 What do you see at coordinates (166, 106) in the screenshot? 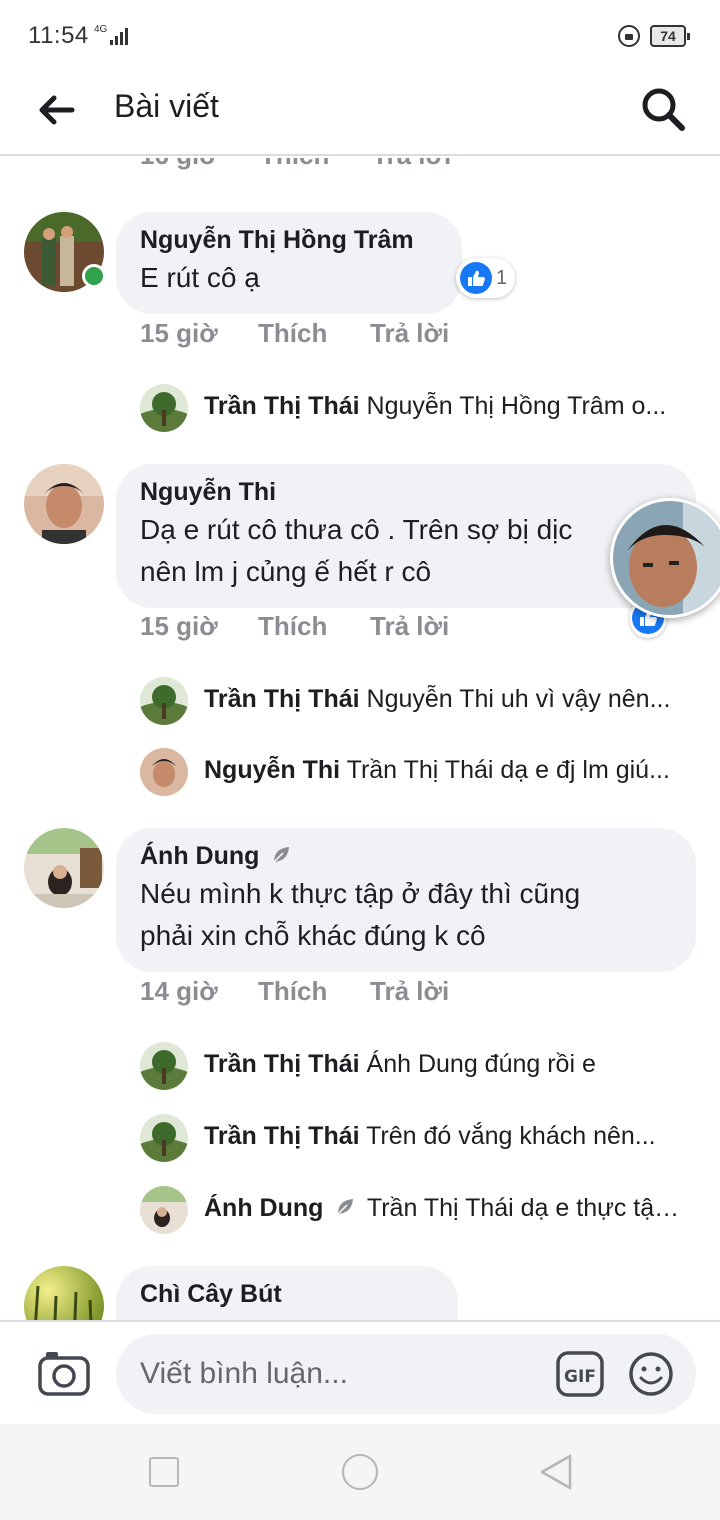
I see `page-title: Bài viết` at bounding box center [166, 106].